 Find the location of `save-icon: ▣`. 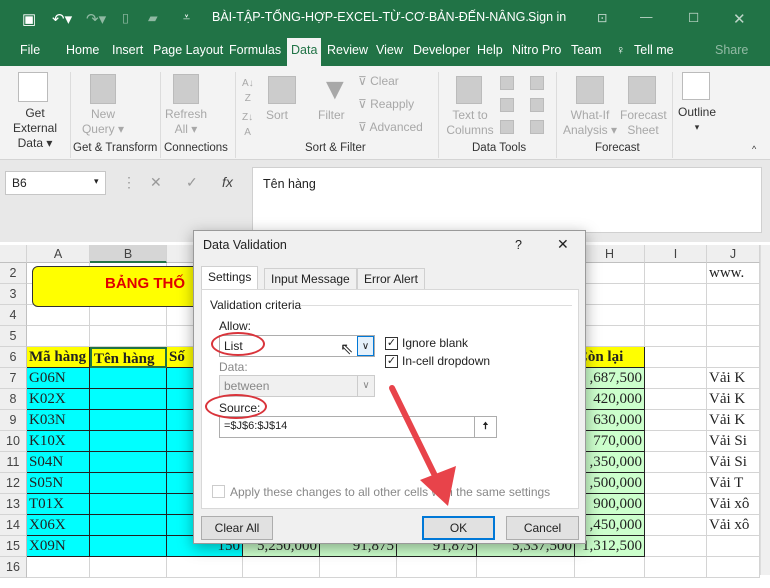

save-icon: ▣ is located at coordinates (29, 19).